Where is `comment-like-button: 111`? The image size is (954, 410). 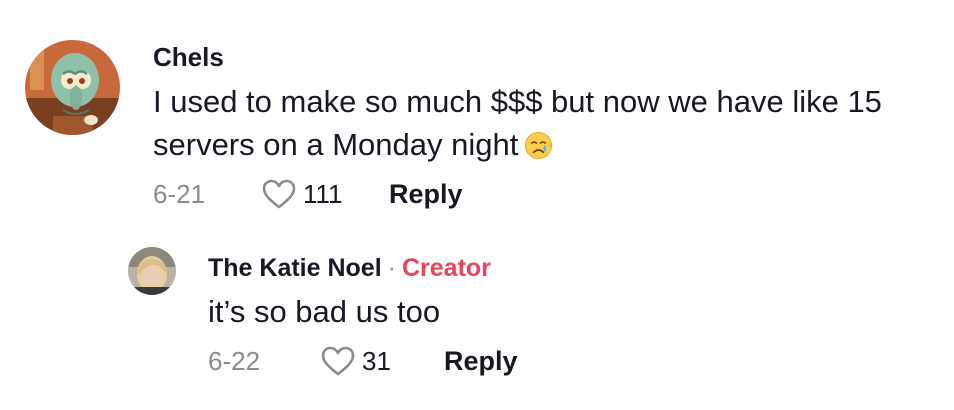
comment-like-button: 111 is located at coordinates (325, 194).